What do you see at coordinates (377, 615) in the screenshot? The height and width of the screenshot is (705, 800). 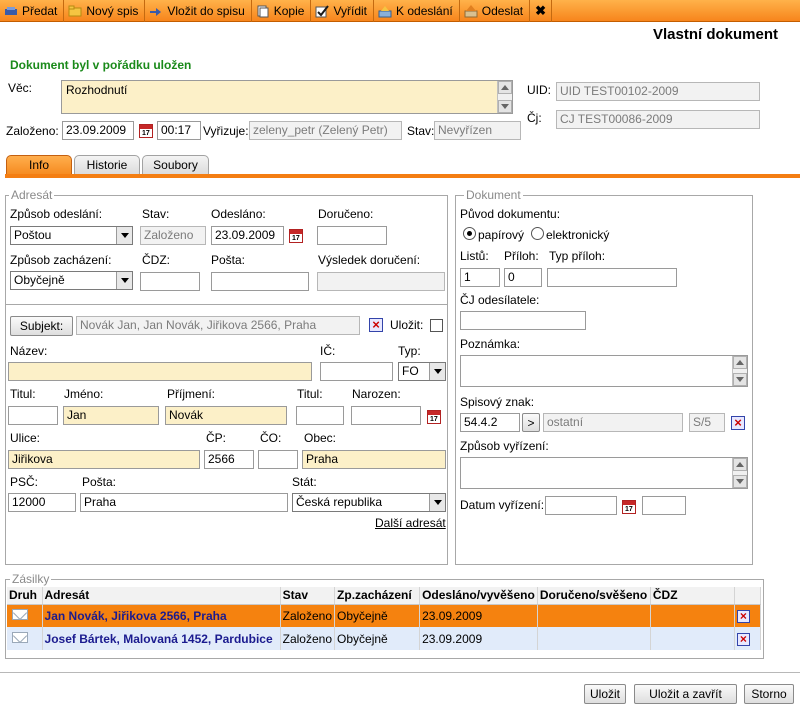 I see `zachazeni-cell: Obyčejně` at bounding box center [377, 615].